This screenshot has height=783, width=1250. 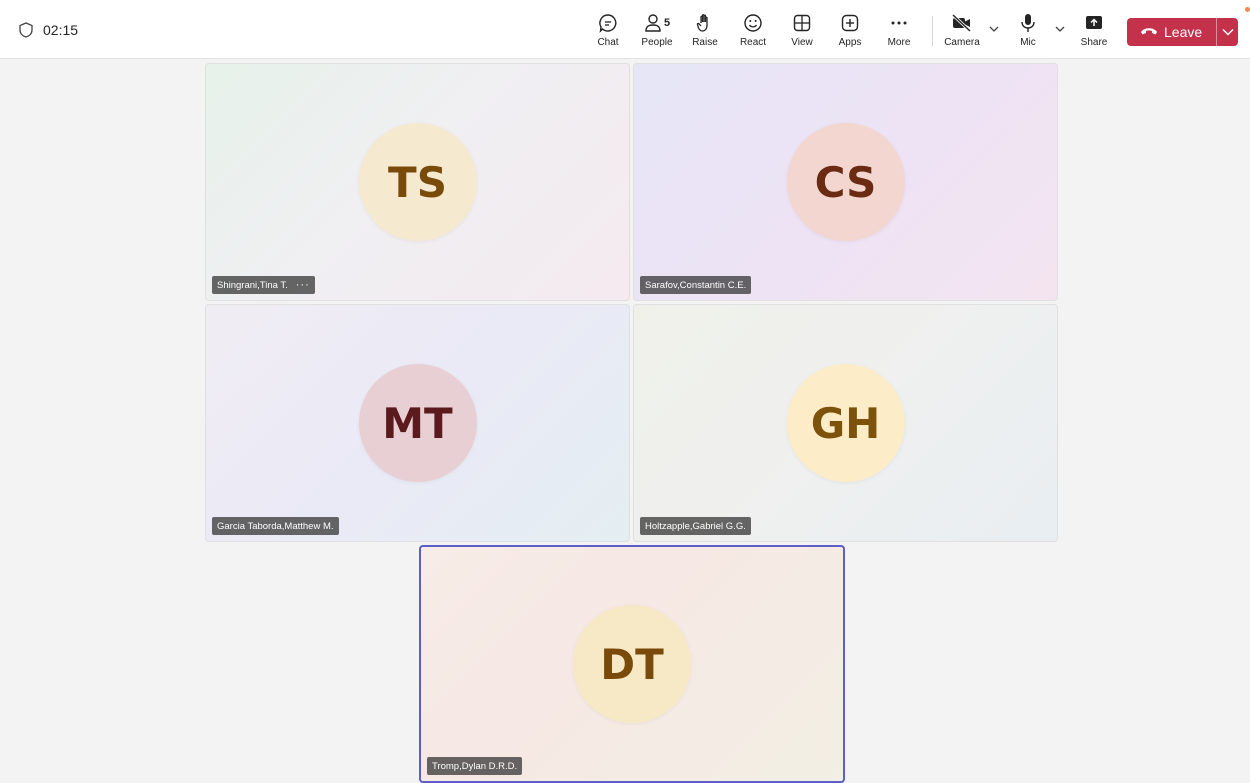 I want to click on more-icon, so click(x=899, y=23).